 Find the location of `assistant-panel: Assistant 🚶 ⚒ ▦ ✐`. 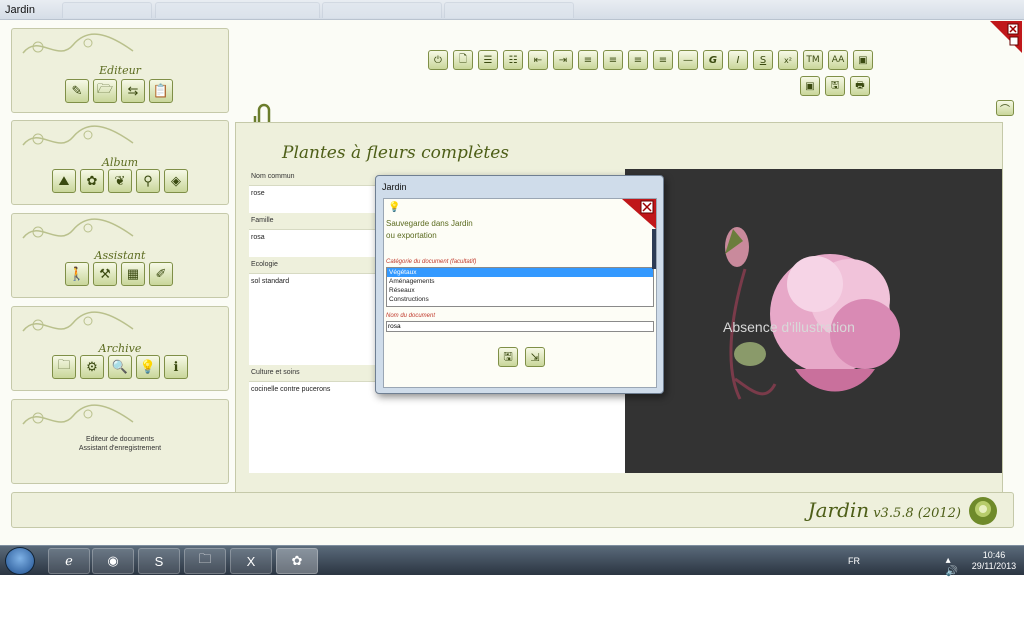

assistant-panel: Assistant 🚶 ⚒ ▦ ✐ is located at coordinates (120, 255).